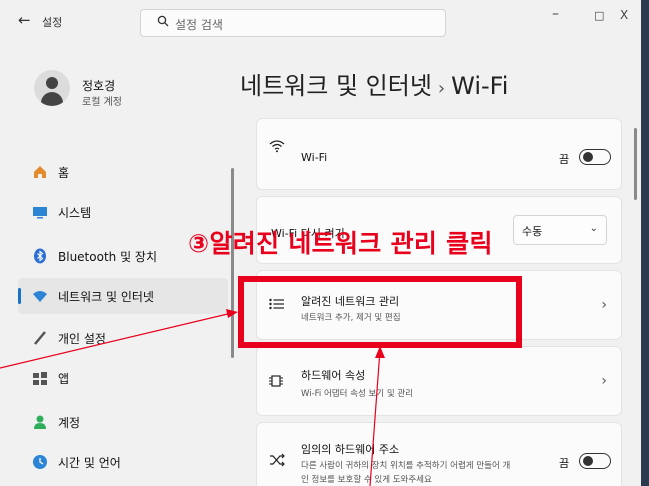 Image resolution: width=649 pixels, height=486 pixels. What do you see at coordinates (380, 352) in the screenshot?
I see `arrowhead-bottom` at bounding box center [380, 352].